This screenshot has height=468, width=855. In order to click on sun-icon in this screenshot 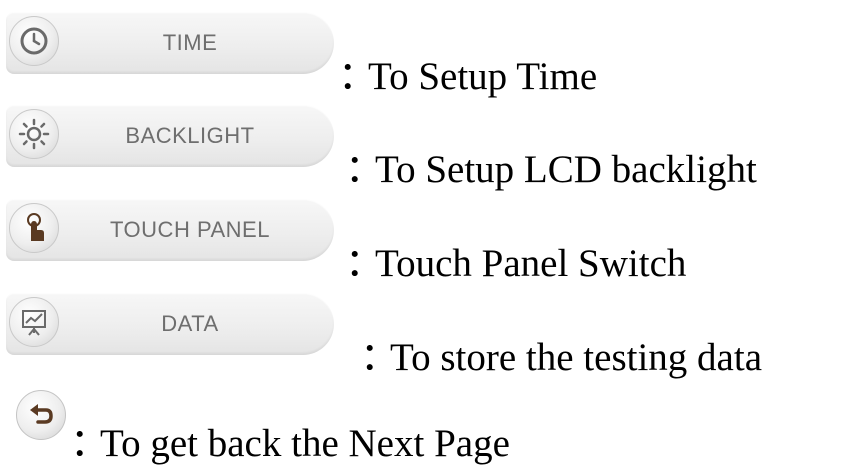, I will do `click(34, 134)`.